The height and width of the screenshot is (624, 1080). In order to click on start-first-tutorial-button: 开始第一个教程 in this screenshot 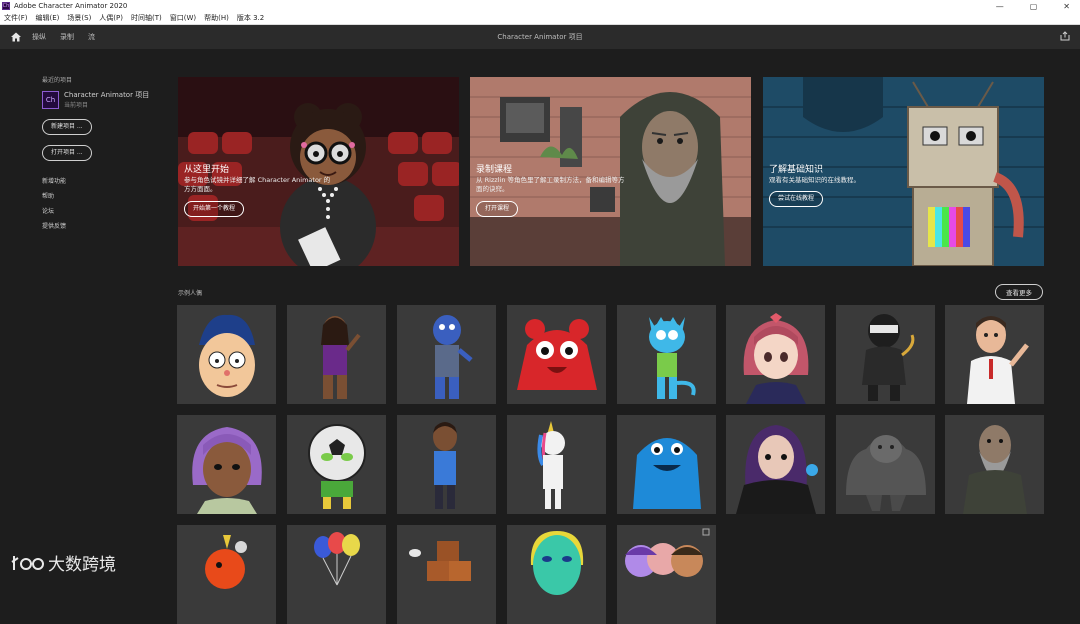, I will do `click(214, 209)`.